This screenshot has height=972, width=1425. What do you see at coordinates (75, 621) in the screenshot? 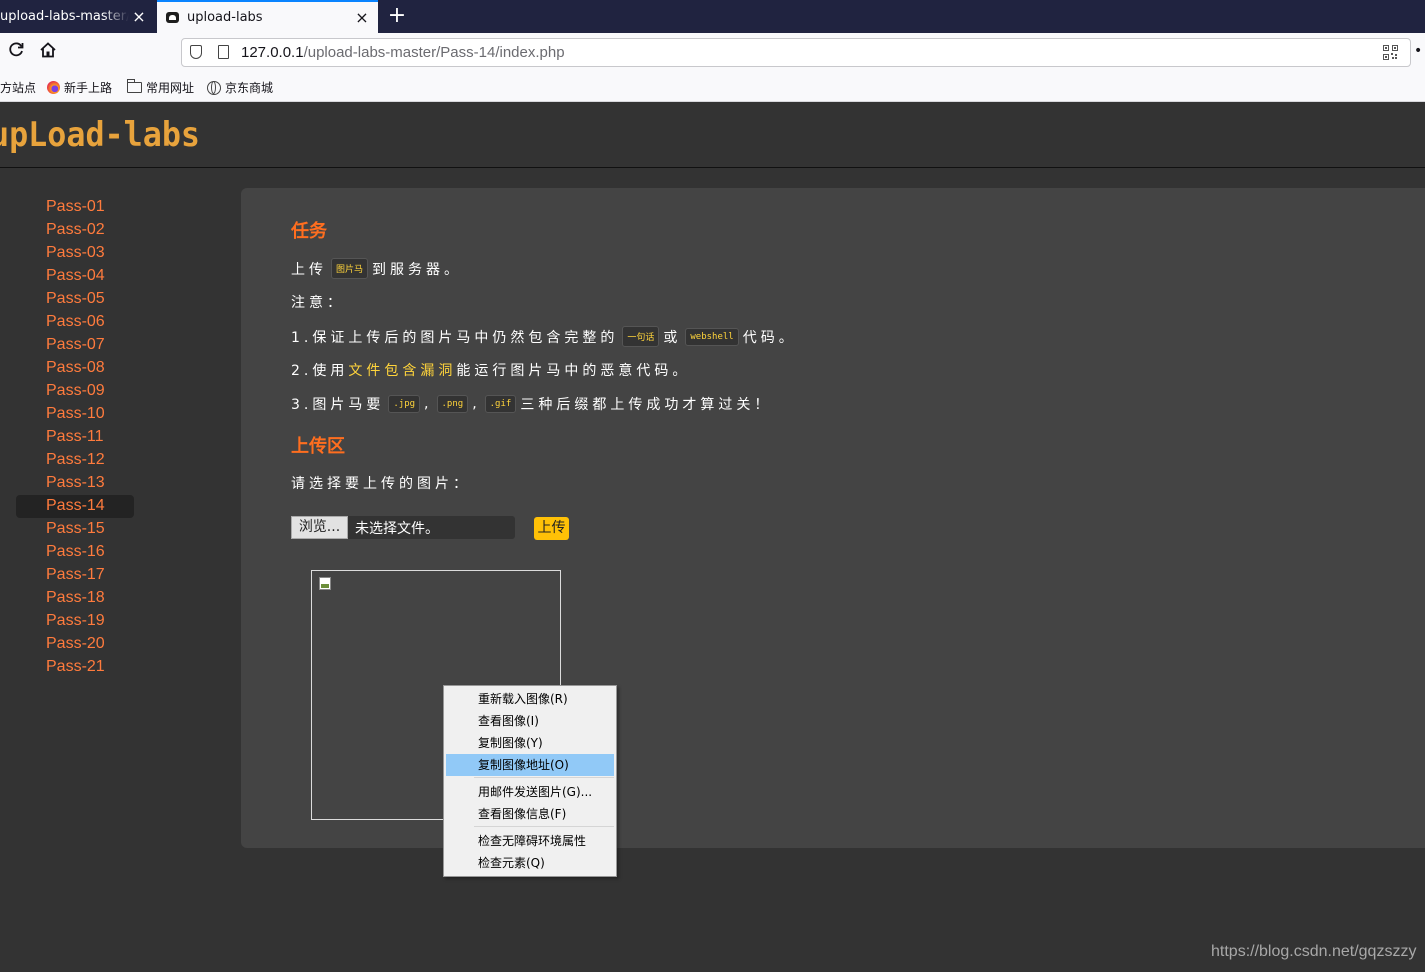
I see `sidebar-item-pass-19: Pass-19` at bounding box center [75, 621].